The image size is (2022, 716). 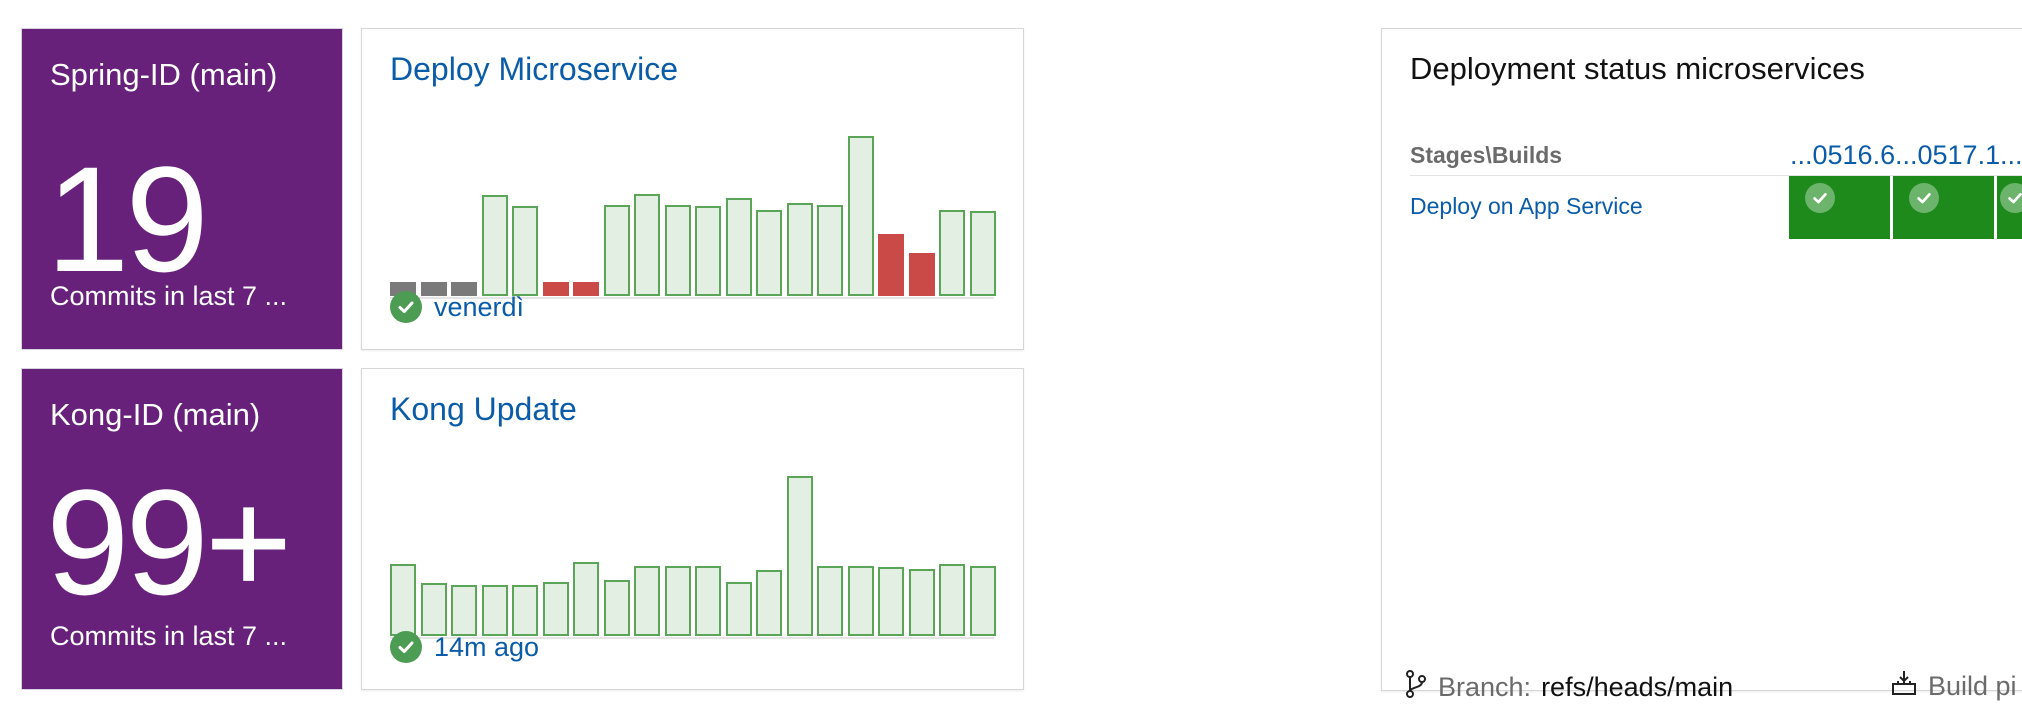 I want to click on tile-title: Kong-ID (main), so click(x=155, y=414).